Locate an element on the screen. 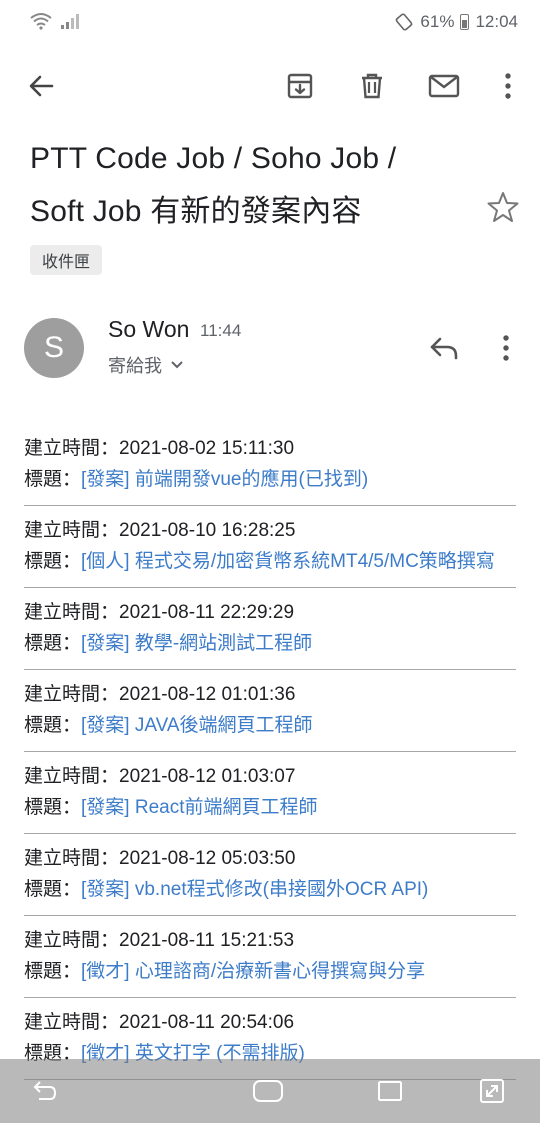  status-right: 61% 12:04 is located at coordinates (456, 22).